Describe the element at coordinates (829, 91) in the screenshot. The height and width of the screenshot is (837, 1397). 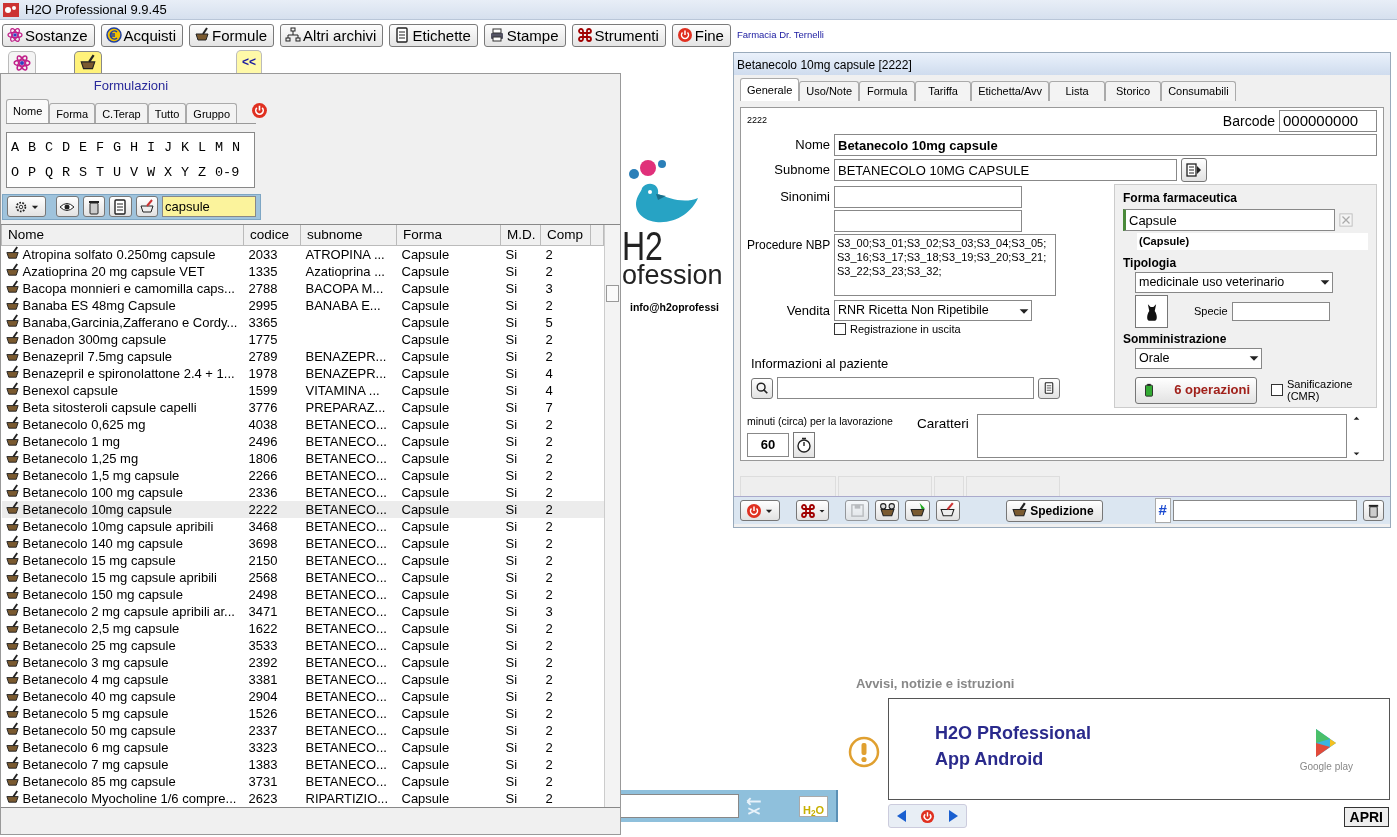
I see `tab: Uso/Note` at that location.